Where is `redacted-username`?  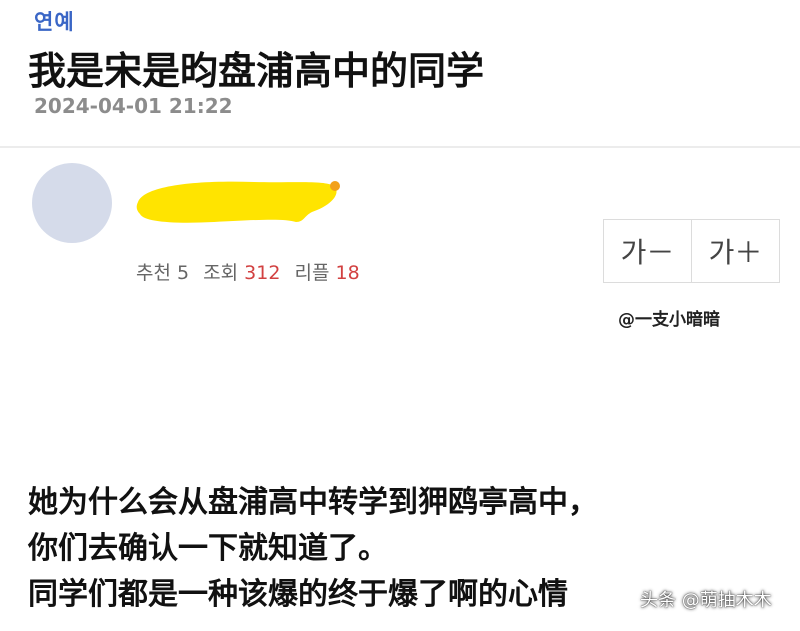 redacted-username is located at coordinates (238, 202).